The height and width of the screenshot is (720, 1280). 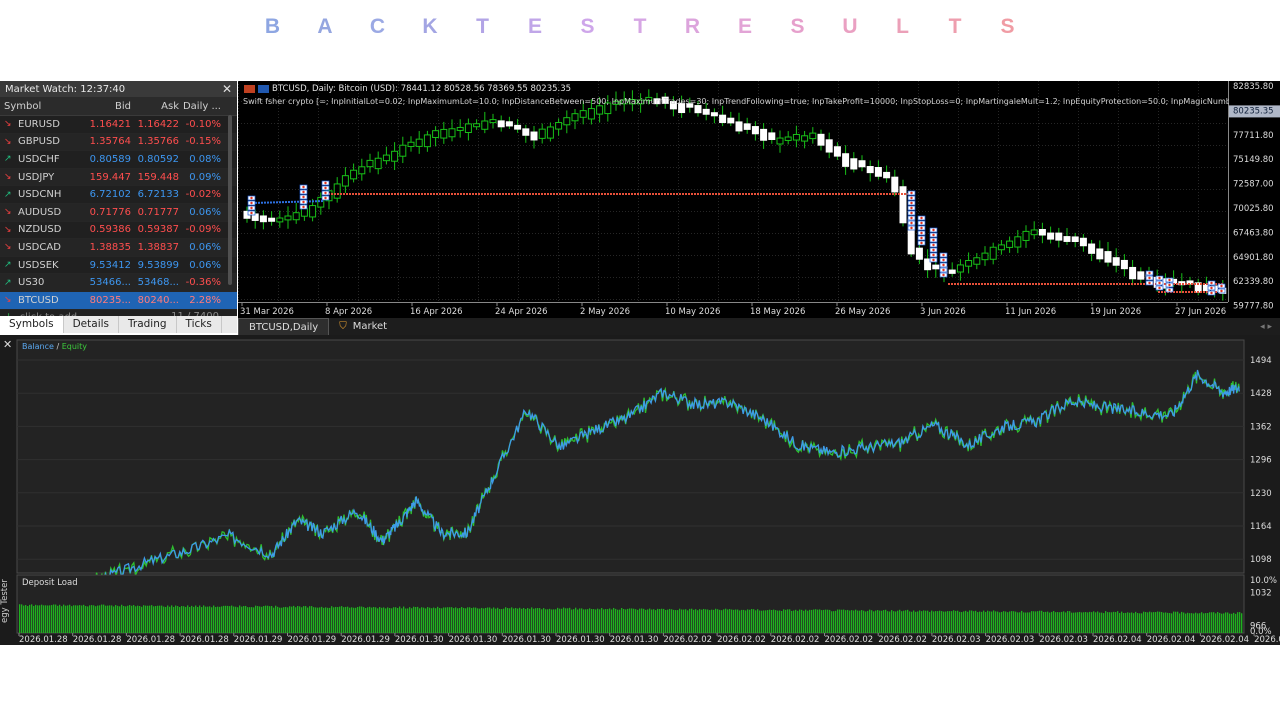 I want to click on daily-change-cell: -0.36%, so click(x=203, y=283).